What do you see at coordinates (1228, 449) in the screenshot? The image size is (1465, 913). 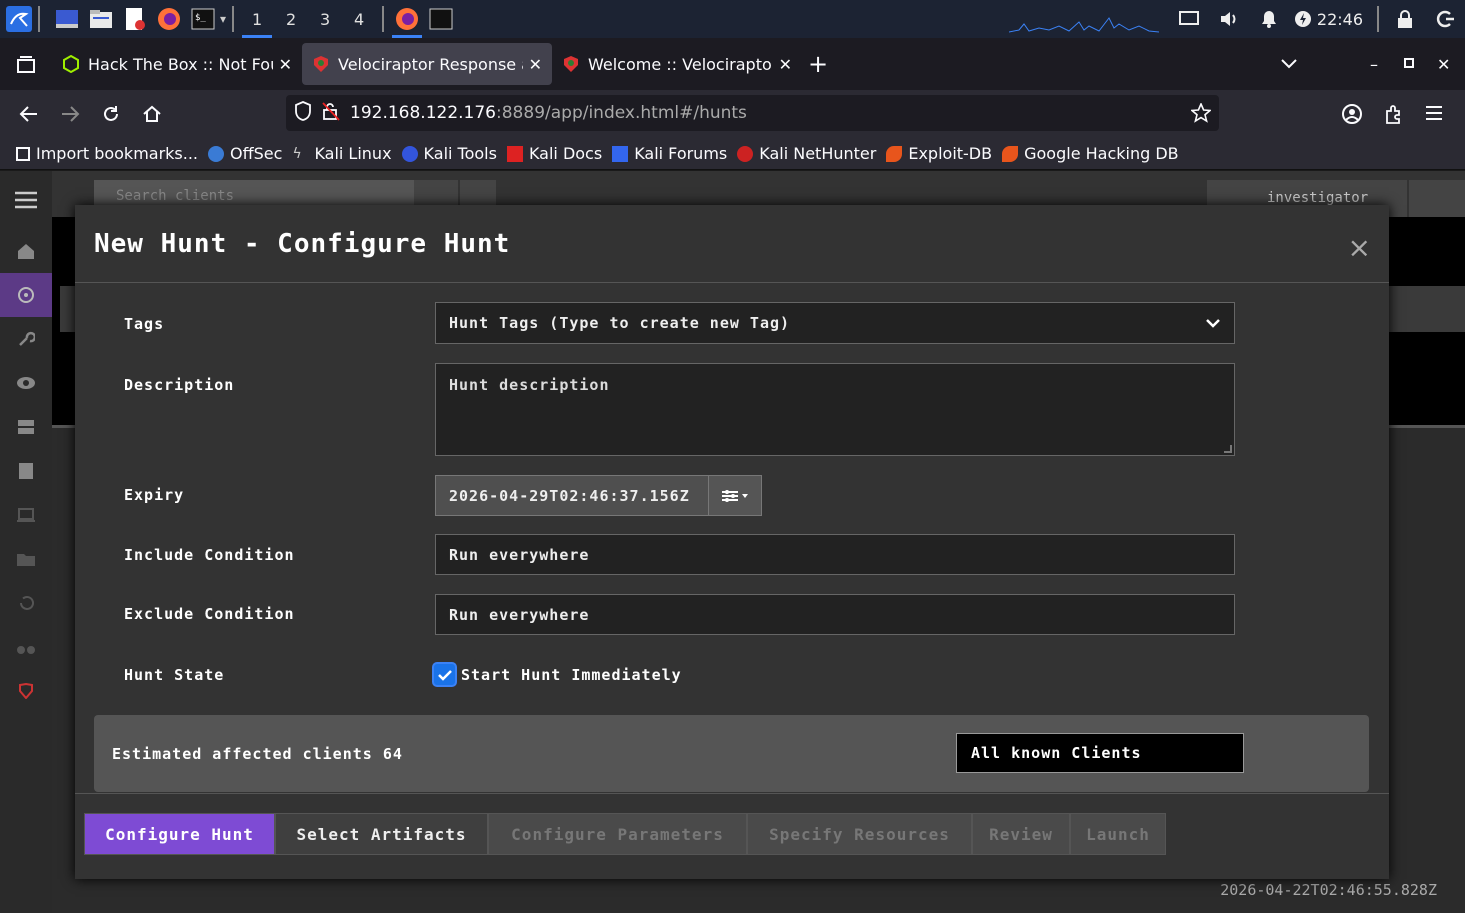 I see `resize-handle` at bounding box center [1228, 449].